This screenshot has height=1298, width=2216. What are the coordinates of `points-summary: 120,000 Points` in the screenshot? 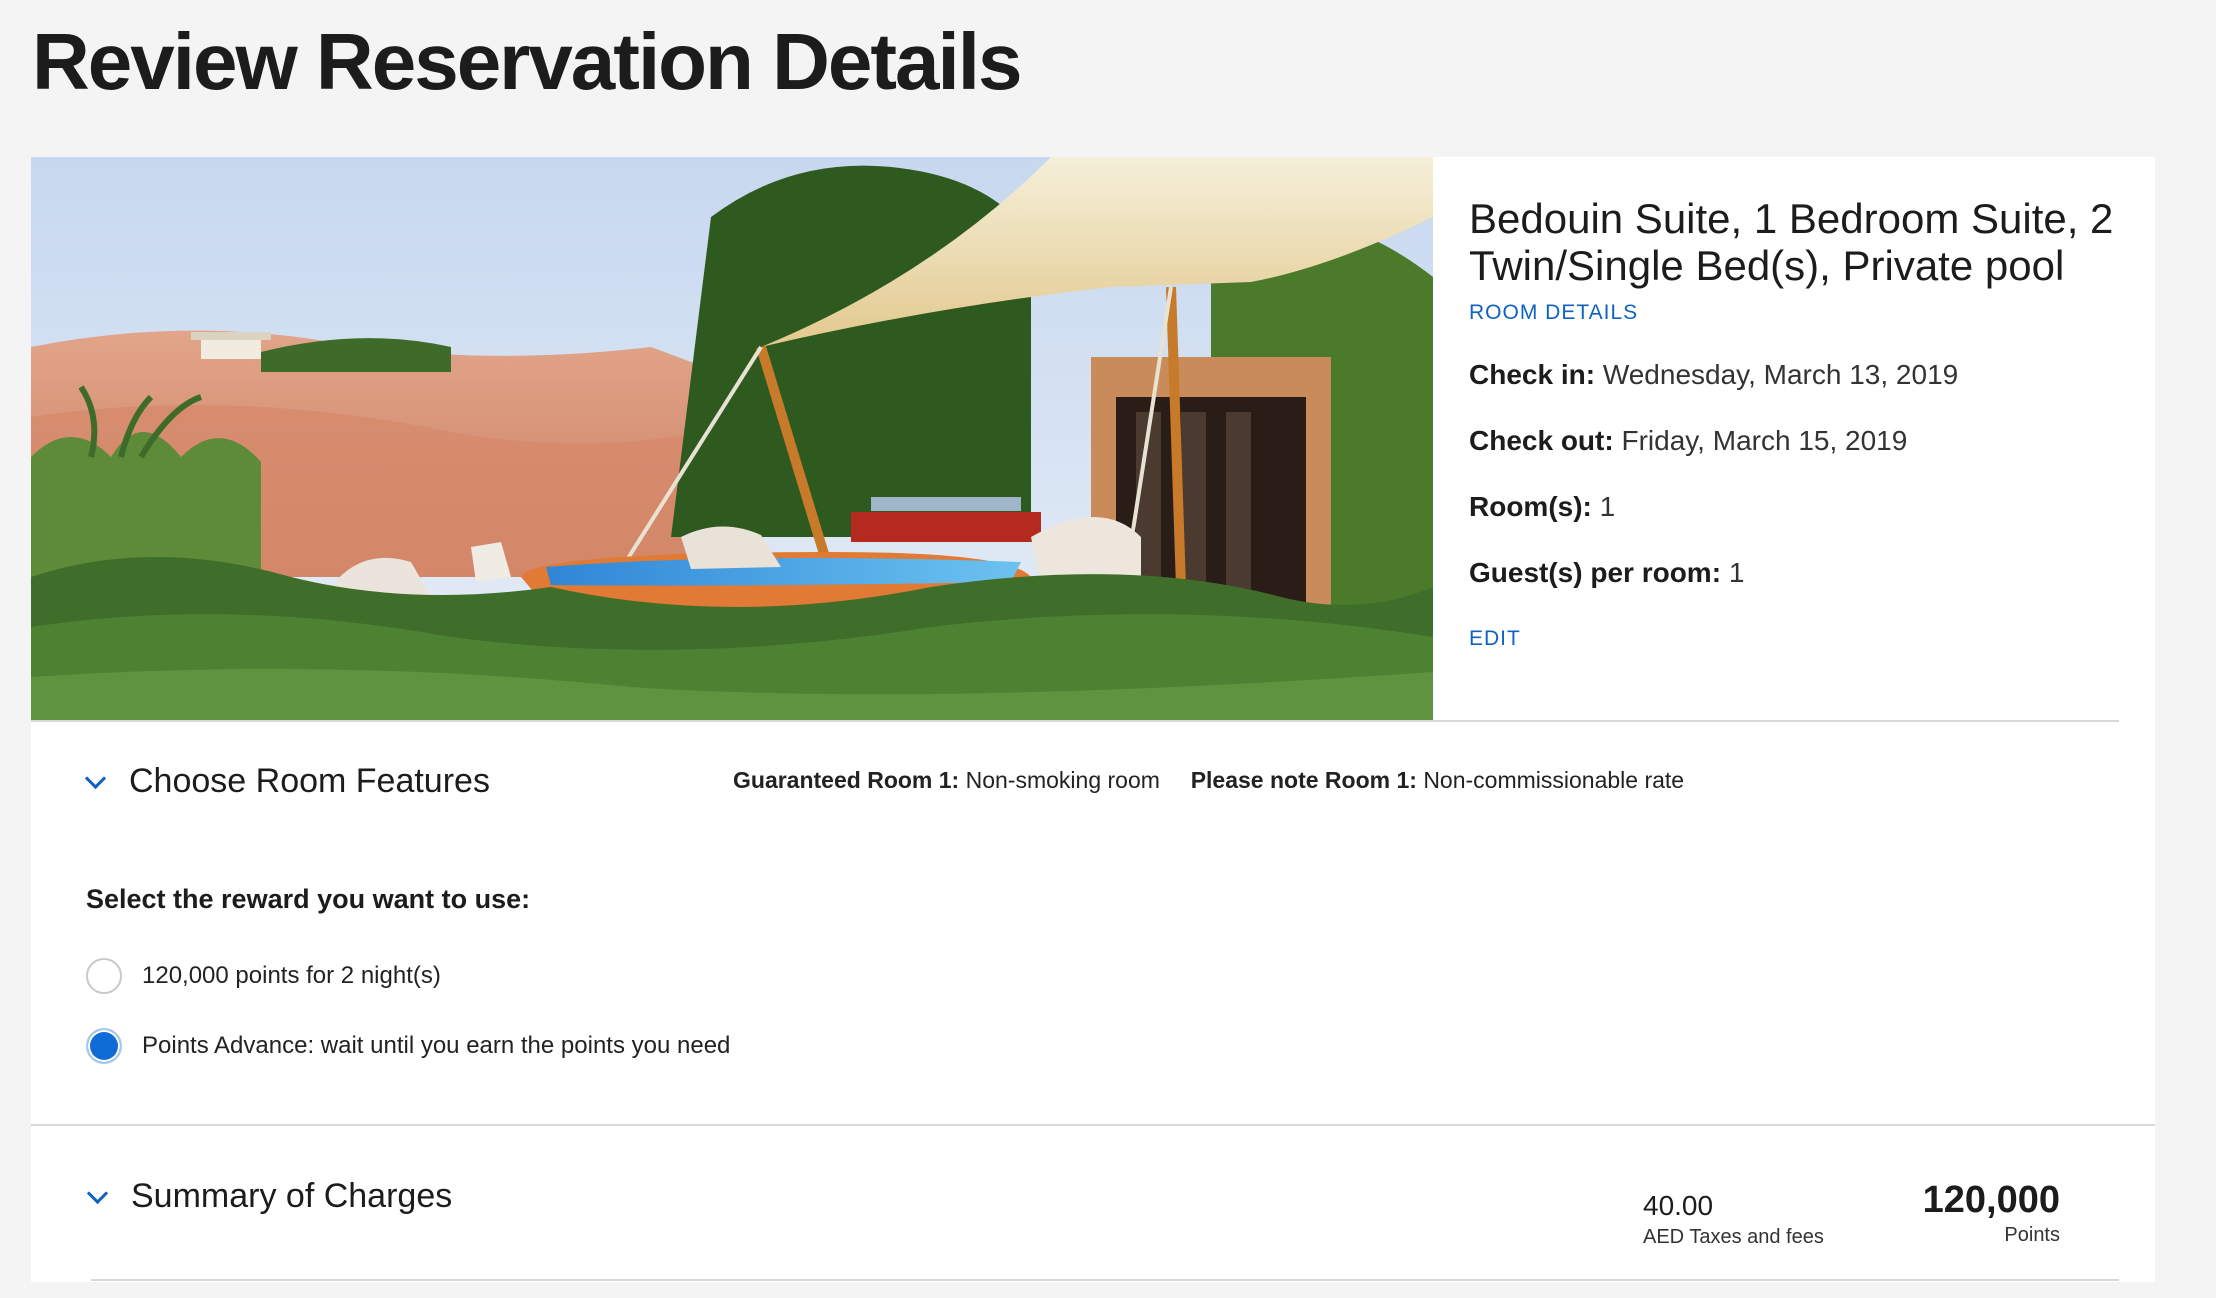 It's located at (1991, 1213).